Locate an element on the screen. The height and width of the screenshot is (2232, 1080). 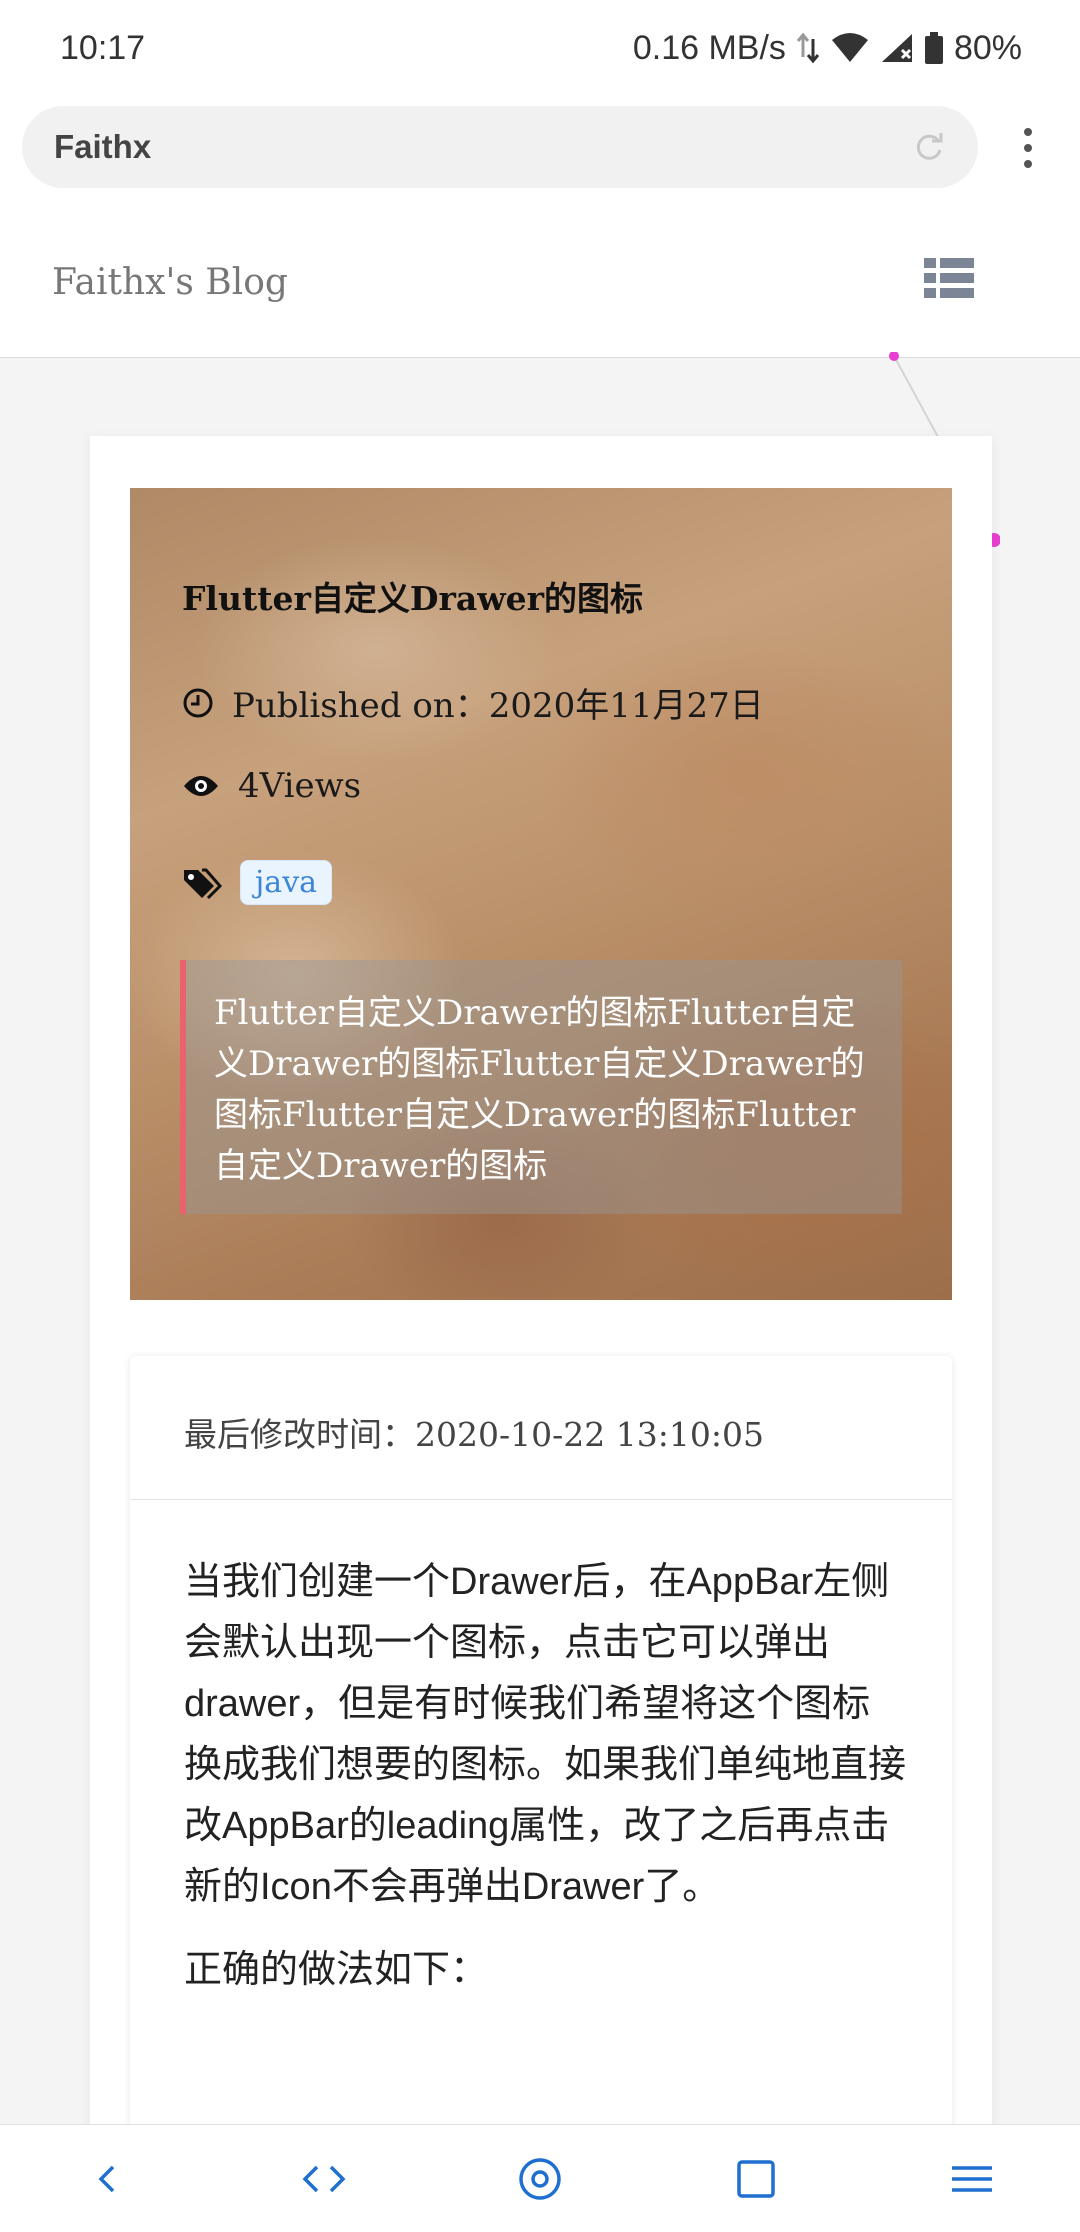
post-title: Flutter自定义Drawer的图标 is located at coordinates (412, 596).